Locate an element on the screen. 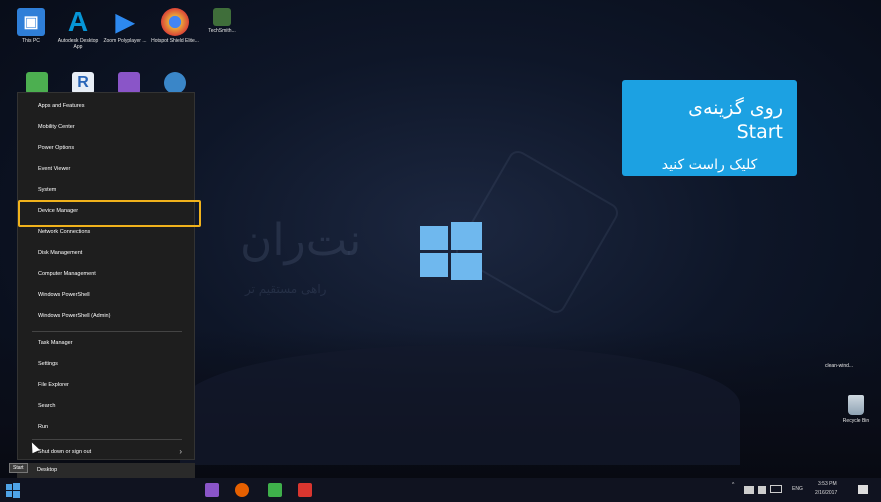  desktop-icon-vs is located at coordinates (129, 83).